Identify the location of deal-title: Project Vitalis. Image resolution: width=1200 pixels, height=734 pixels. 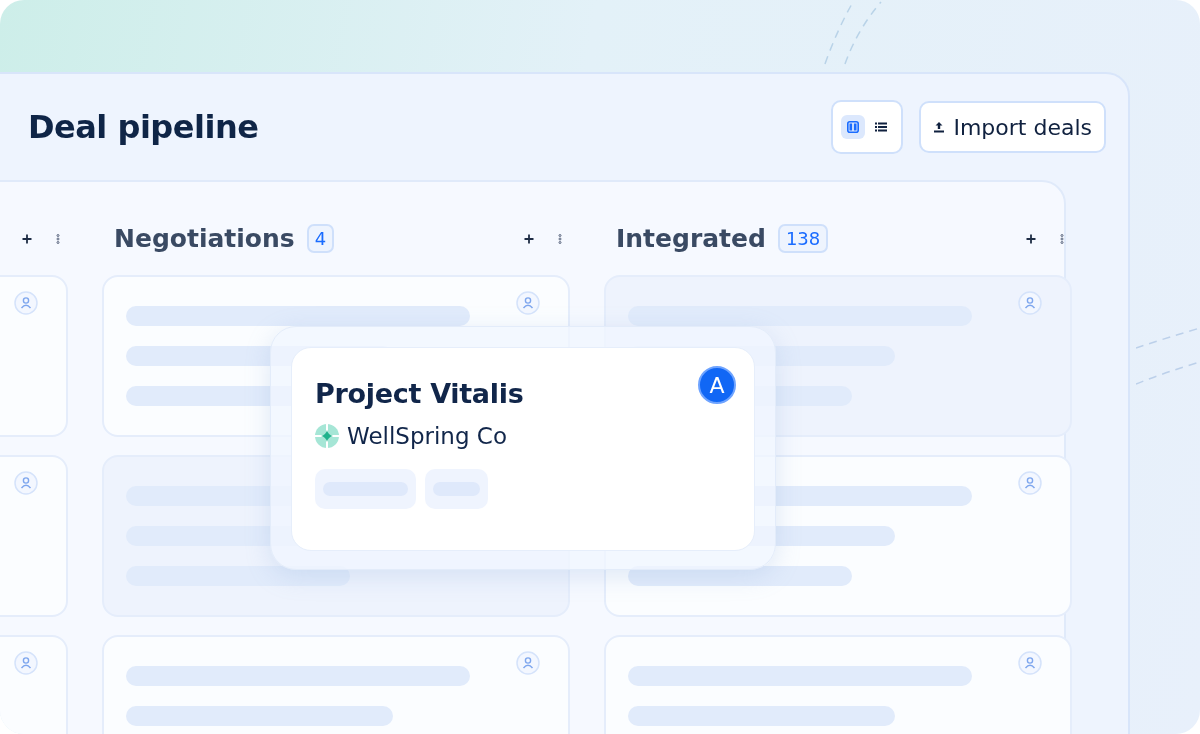
(419, 393).